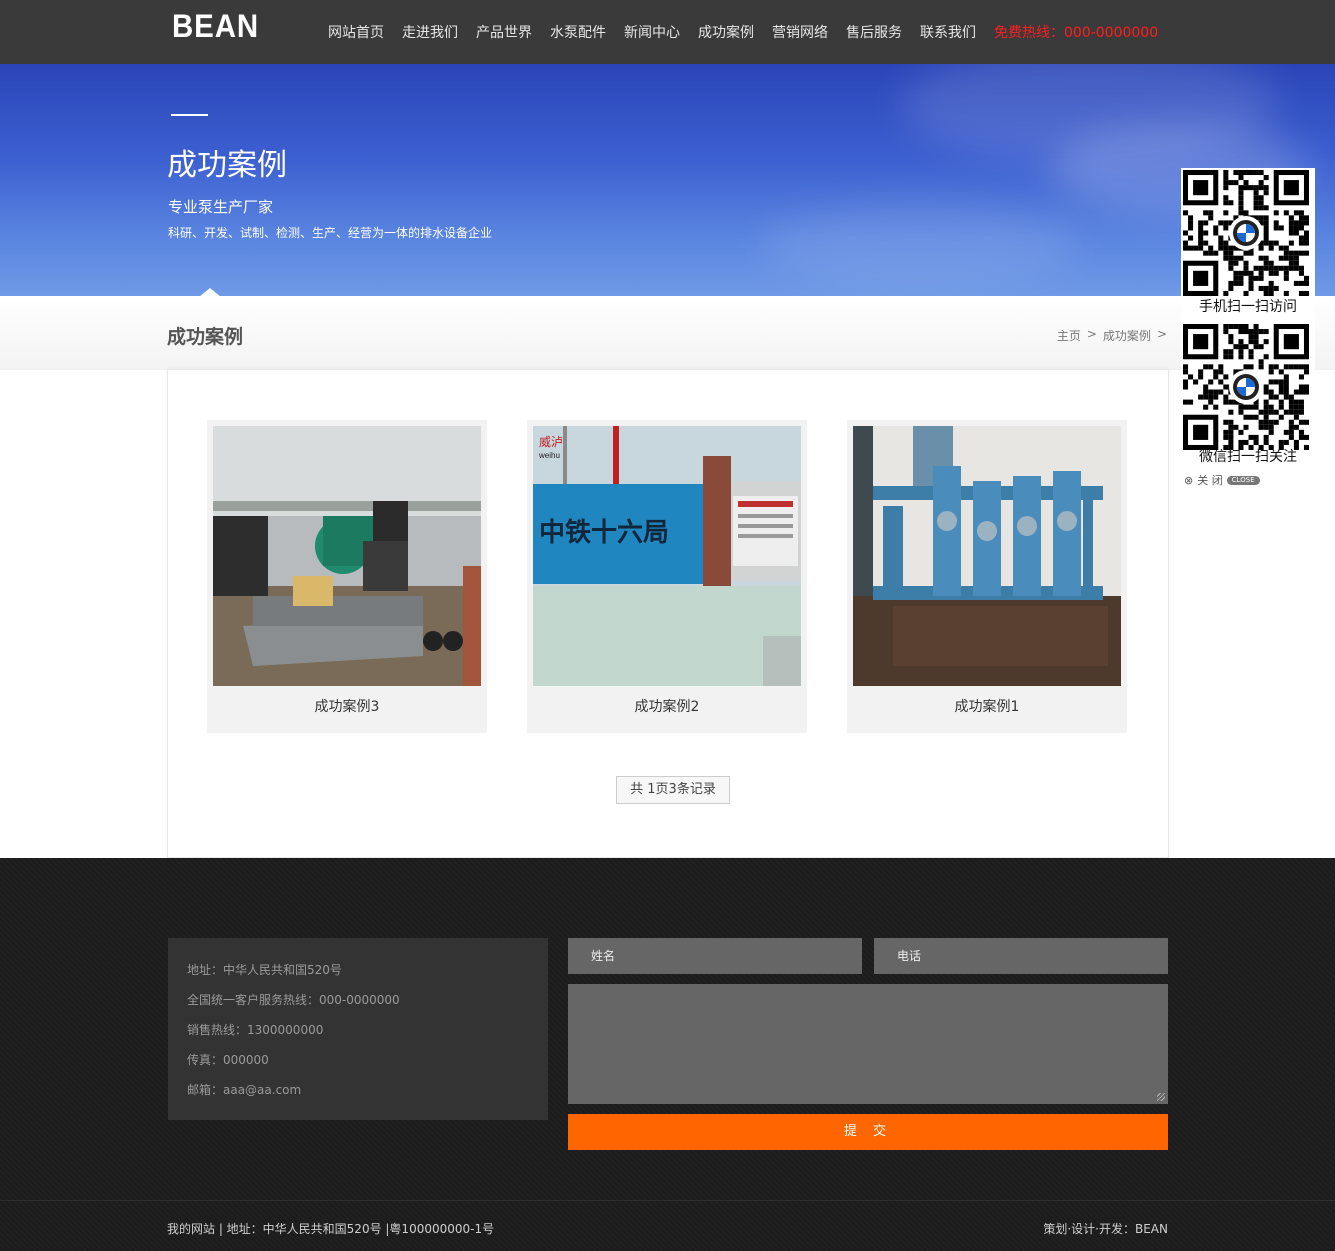 Image resolution: width=1335 pixels, height=1251 pixels. I want to click on nav-item-parts: 水泵配件, so click(578, 32).